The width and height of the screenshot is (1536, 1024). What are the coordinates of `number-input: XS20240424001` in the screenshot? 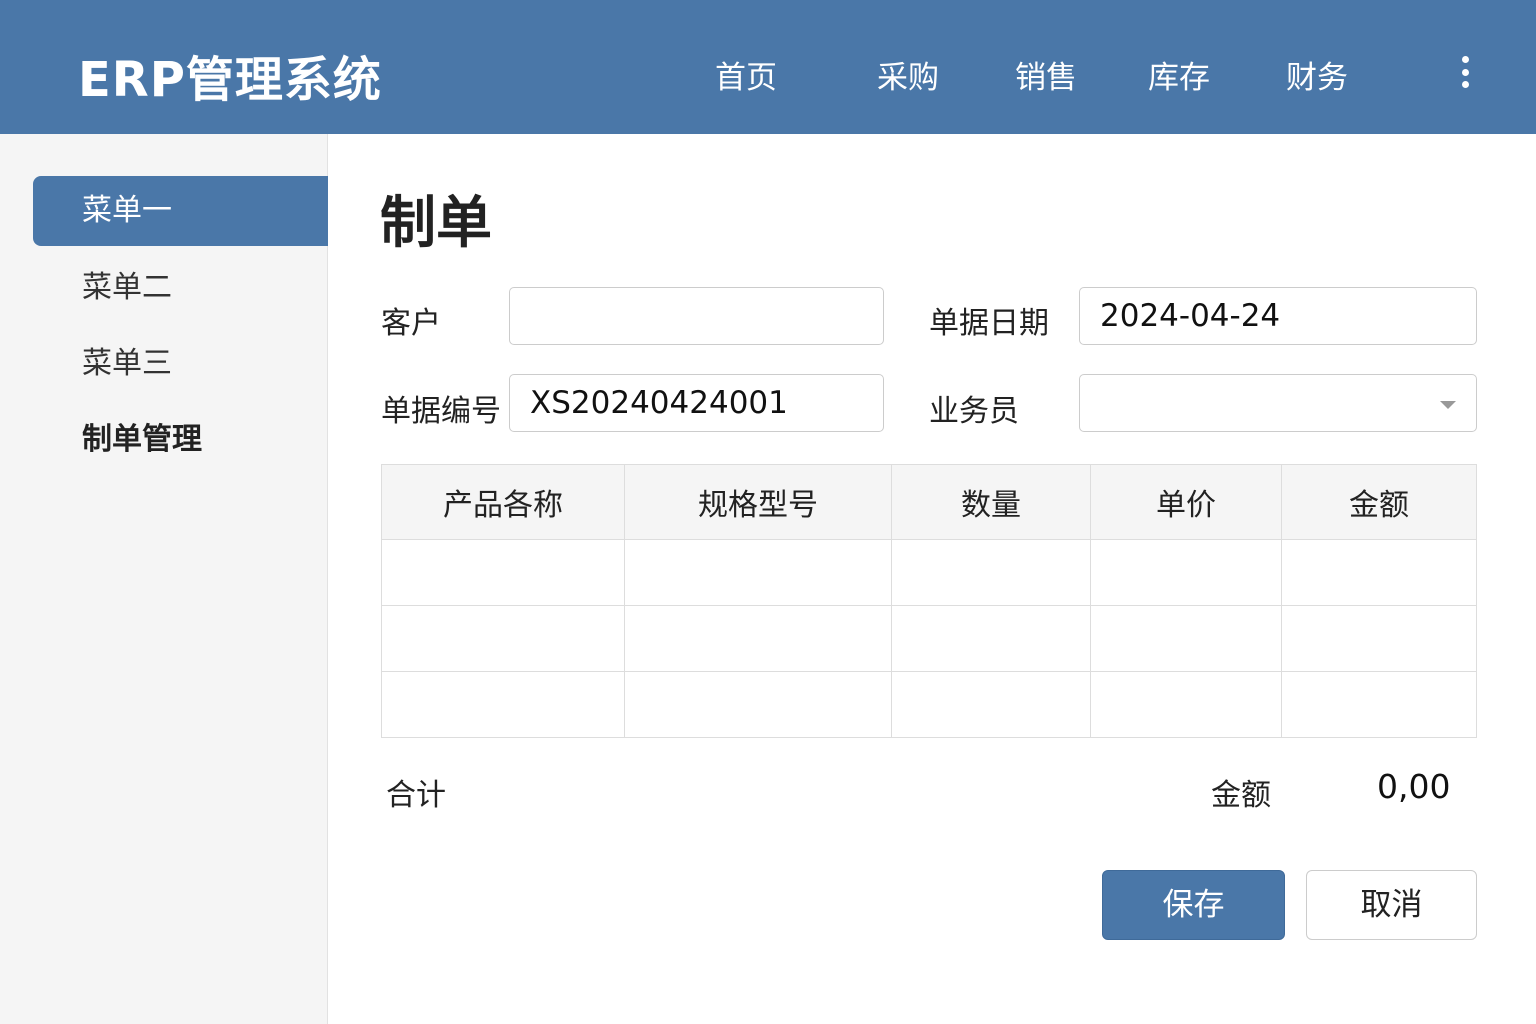 It's located at (696, 403).